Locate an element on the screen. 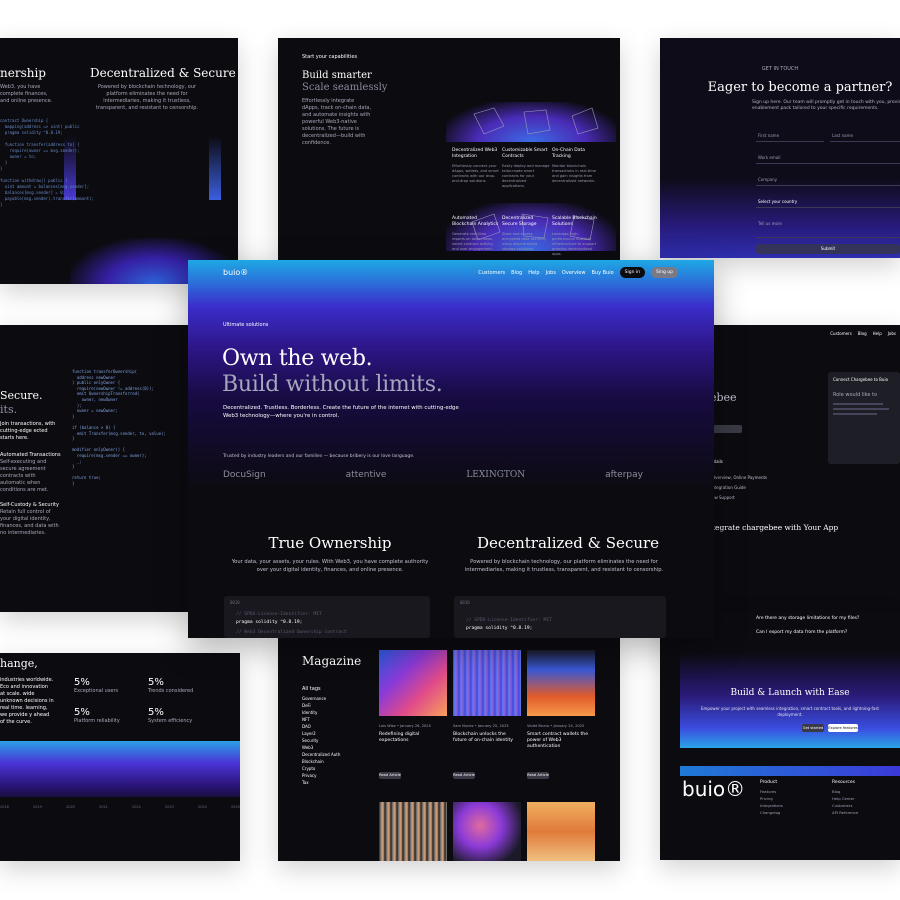  detail-link: ntegration Guide is located at coordinates (729, 487).